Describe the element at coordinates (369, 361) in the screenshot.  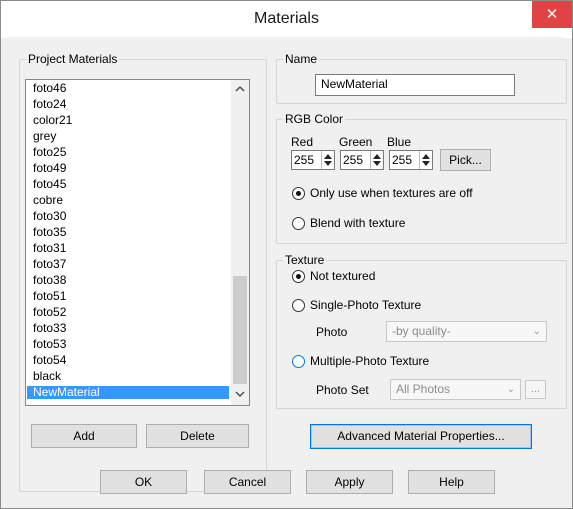
I see `multiple-photo-texture-label: Multiple-Photo Texture` at that location.